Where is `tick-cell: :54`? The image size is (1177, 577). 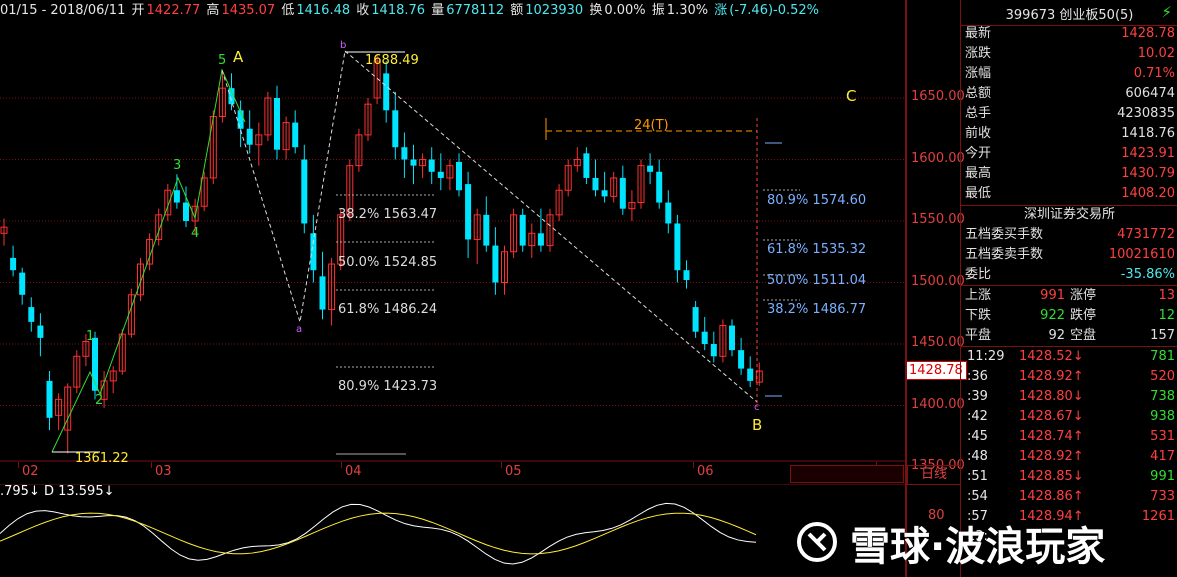 tick-cell: :54 is located at coordinates (977, 496).